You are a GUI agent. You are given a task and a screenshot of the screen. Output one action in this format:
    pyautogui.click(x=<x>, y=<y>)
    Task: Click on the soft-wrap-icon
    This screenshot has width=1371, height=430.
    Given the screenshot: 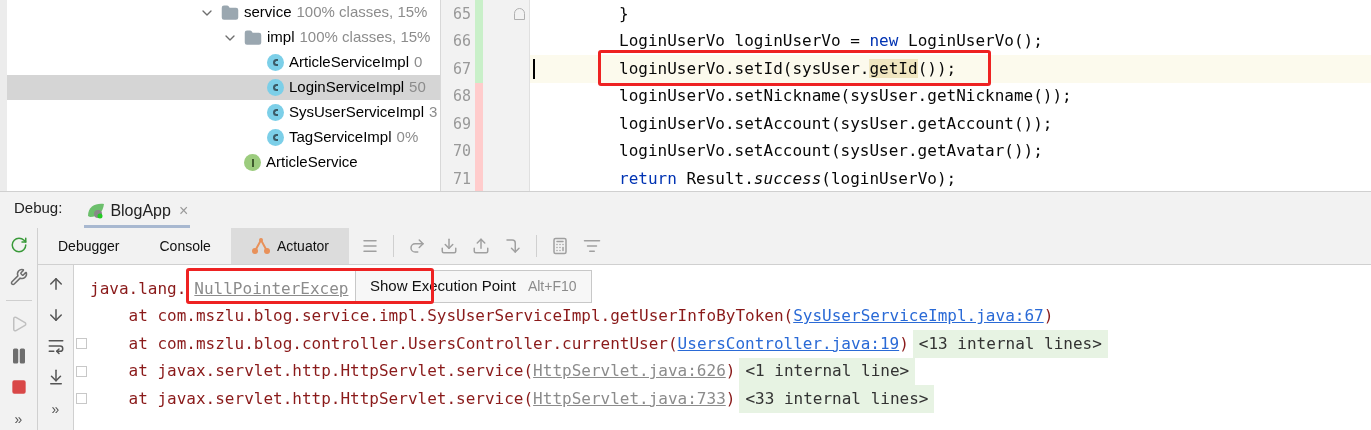 What is the action you would take?
    pyautogui.click(x=55, y=346)
    